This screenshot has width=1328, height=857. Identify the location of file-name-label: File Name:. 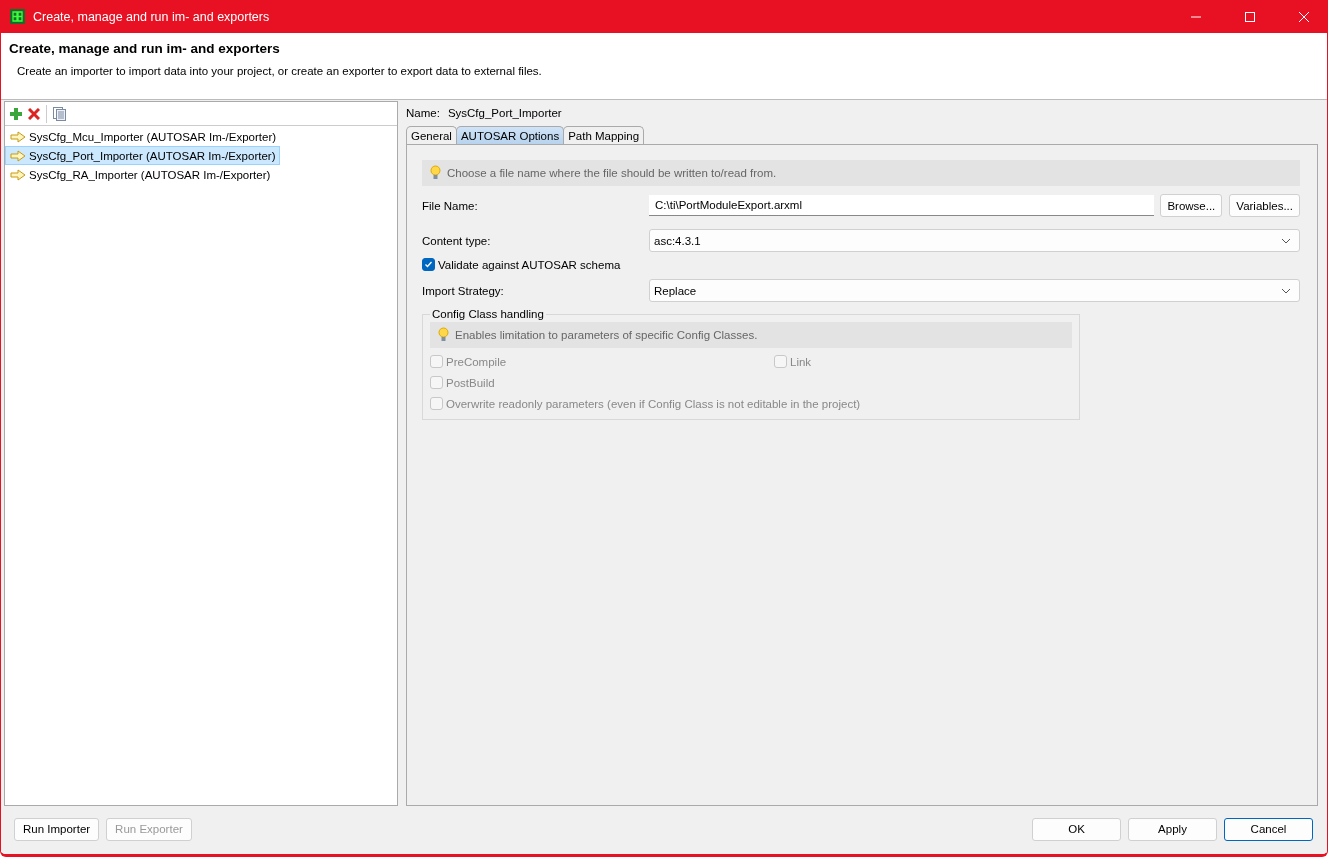
(450, 205).